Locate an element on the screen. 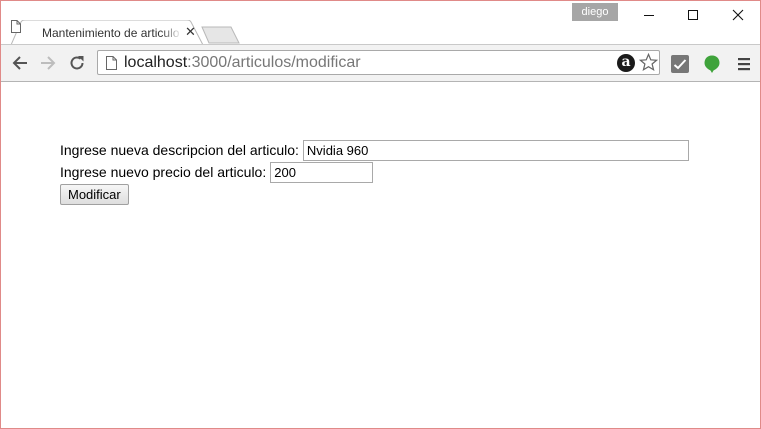 This screenshot has height=429, width=761. submit-row: Modificar is located at coordinates (374, 194).